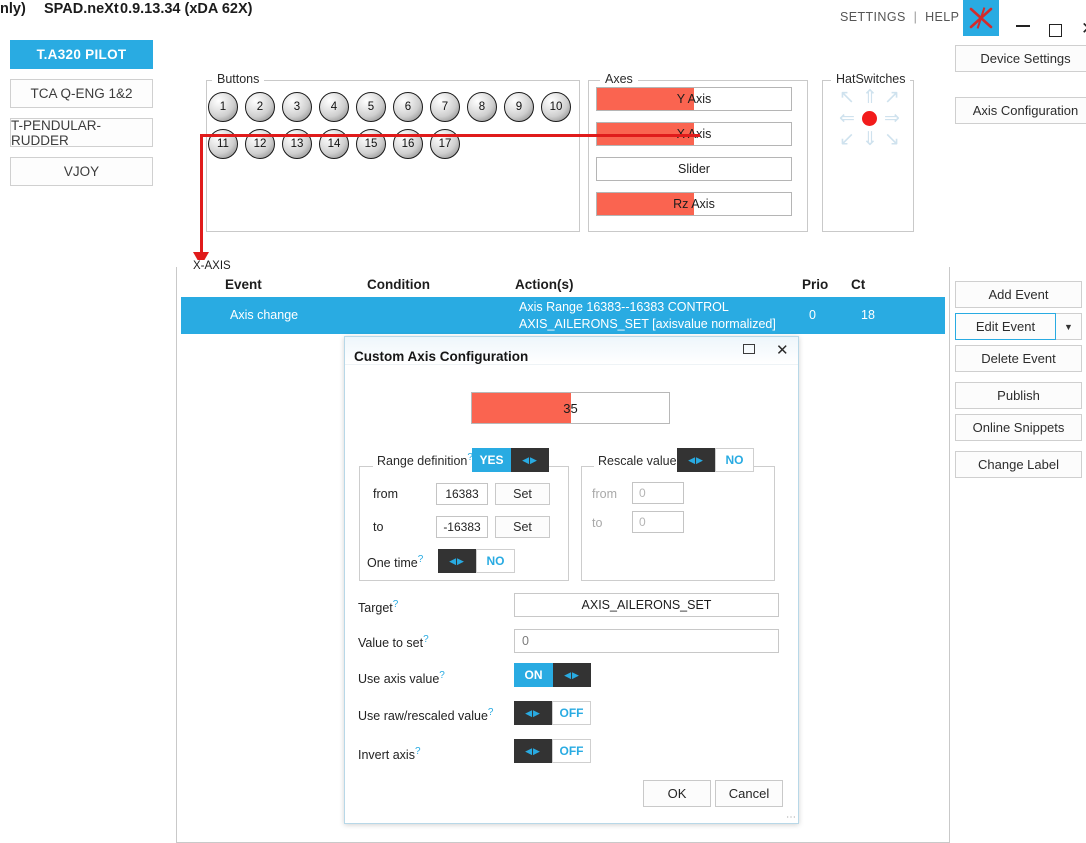 This screenshot has width=1086, height=843. Describe the element at coordinates (552, 751) in the screenshot. I see `invert-axis-toggle: ◀▶ OFF` at that location.